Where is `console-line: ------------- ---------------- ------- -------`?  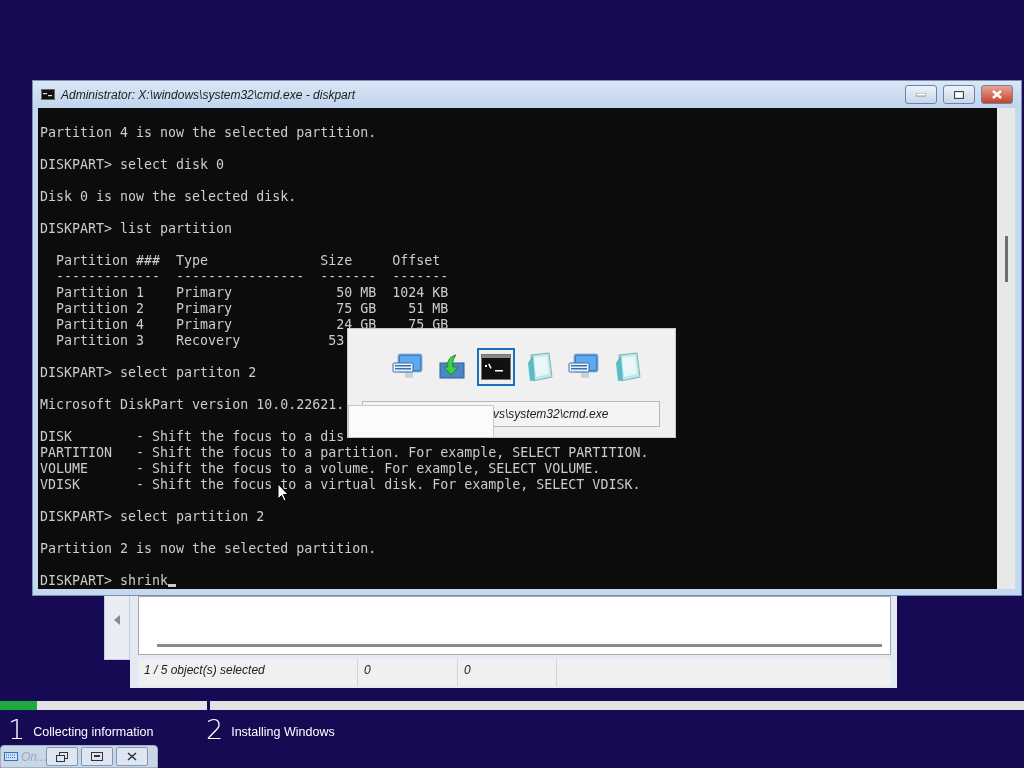 console-line: ------------- ---------------- ------- ------- is located at coordinates (252, 276).